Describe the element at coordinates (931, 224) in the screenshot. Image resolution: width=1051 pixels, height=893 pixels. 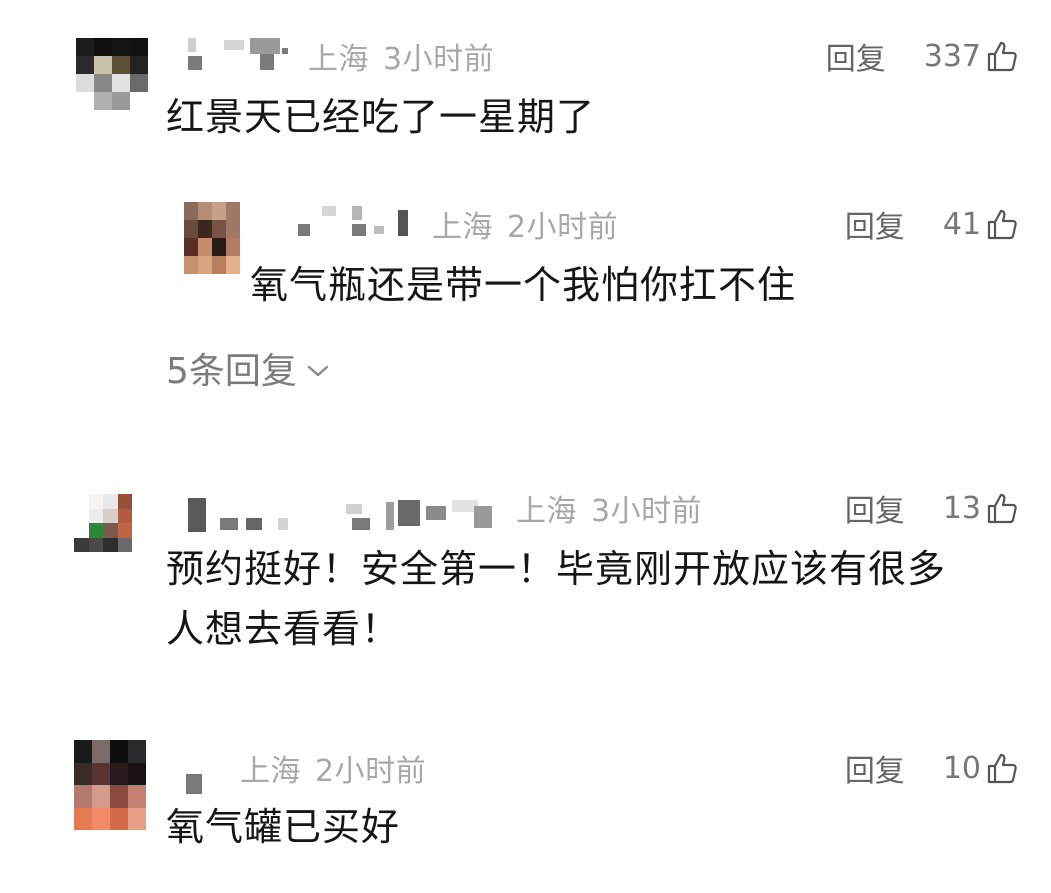
I see `comment-actions: 回复 41` at that location.